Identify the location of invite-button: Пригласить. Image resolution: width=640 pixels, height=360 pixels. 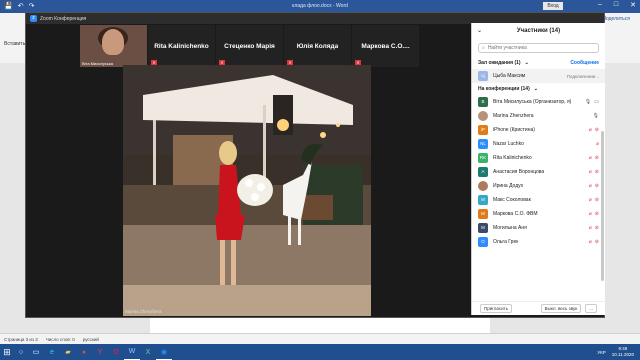
(496, 308).